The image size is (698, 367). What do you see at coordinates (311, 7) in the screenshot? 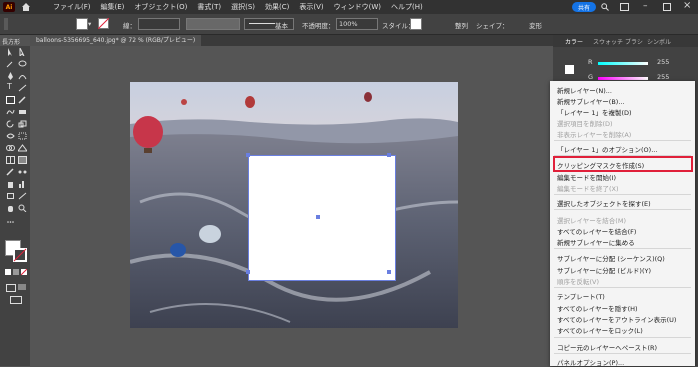
I see `menu-view: 表示(V)` at bounding box center [311, 7].